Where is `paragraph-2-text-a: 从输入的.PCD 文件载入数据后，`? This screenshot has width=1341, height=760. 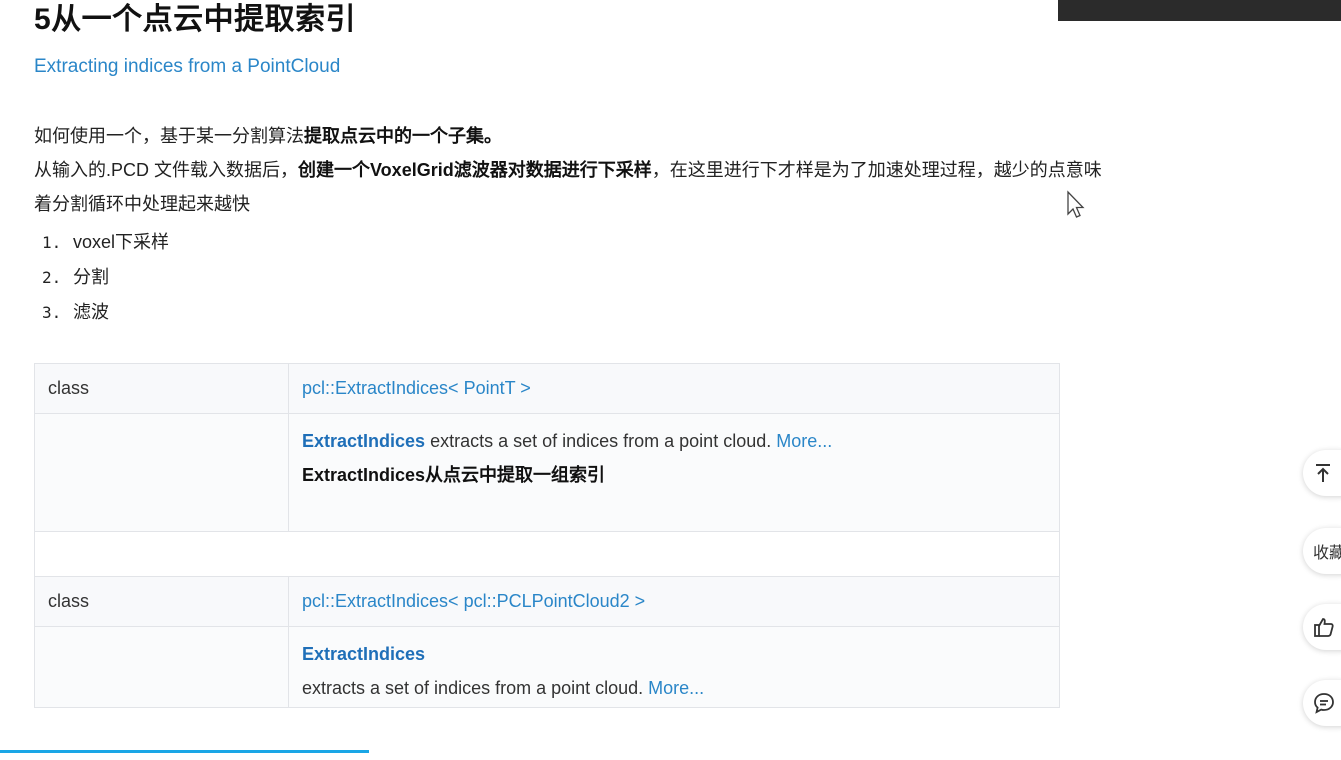
paragraph-2-text-a: 从输入的.PCD 文件载入数据后， is located at coordinates (166, 170).